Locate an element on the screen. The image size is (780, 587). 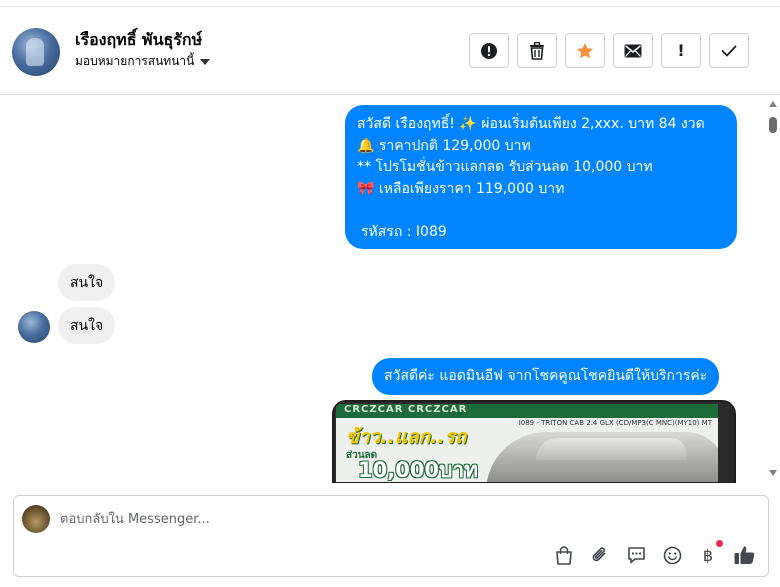
shopping-bag-icon is located at coordinates (564, 555).